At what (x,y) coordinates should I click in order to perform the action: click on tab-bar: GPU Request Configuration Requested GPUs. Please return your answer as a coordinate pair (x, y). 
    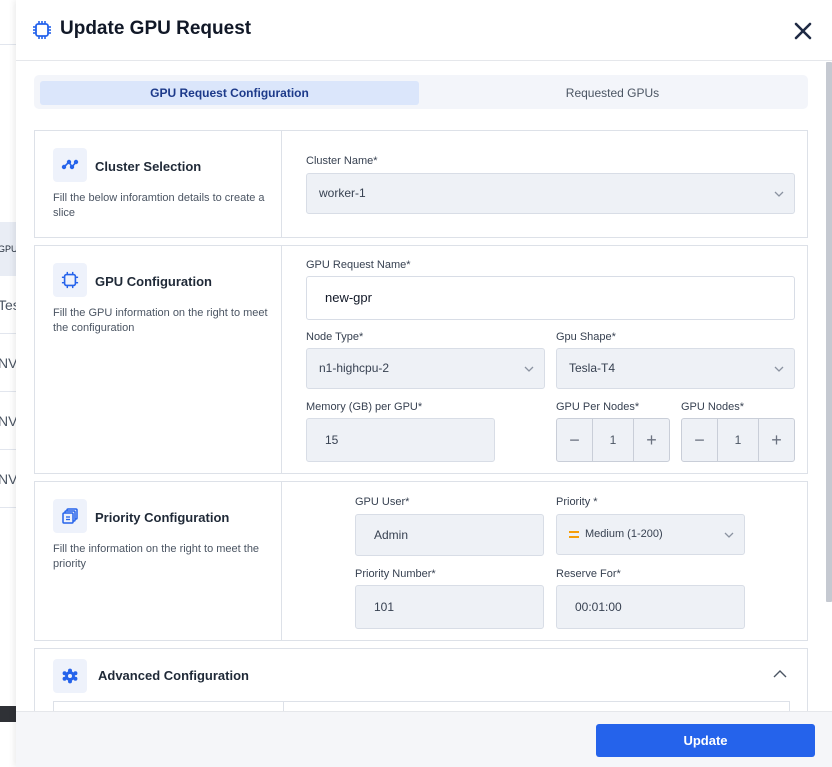
    Looking at the image, I should click on (421, 92).